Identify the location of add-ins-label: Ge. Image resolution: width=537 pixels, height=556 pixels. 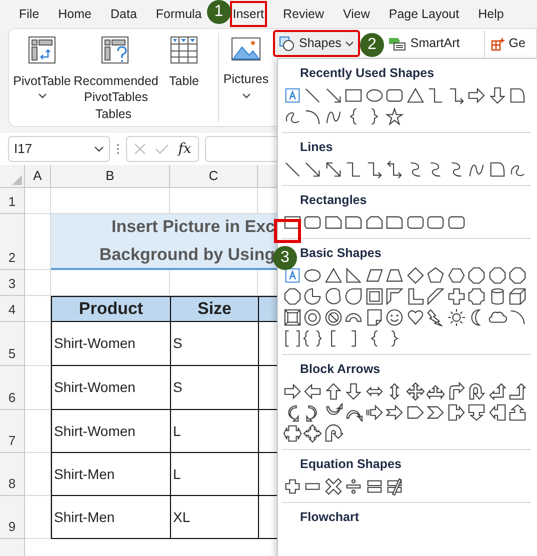
(517, 43).